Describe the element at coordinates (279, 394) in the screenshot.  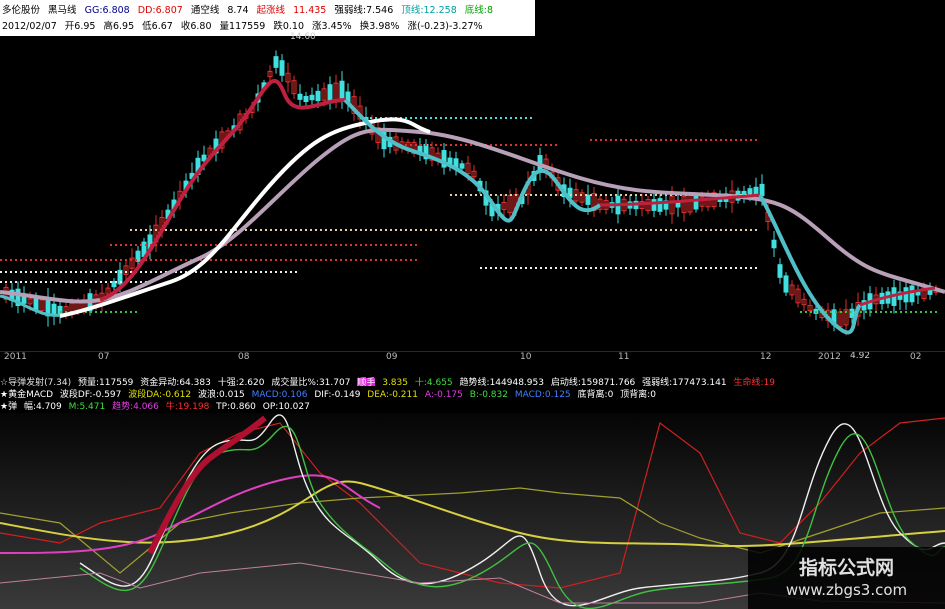
I see `ind-macd: MACD:0.106` at that location.